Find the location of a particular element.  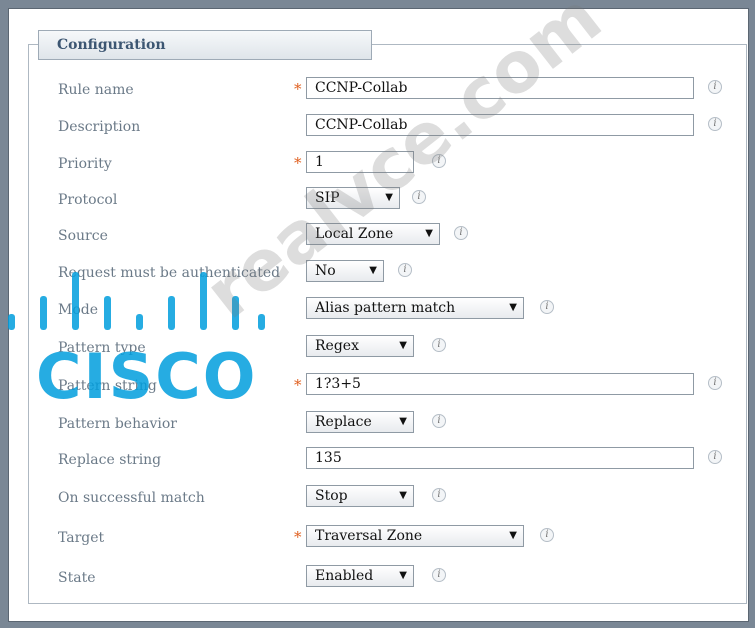

mode-select: Alias pattern match ▼ is located at coordinates (415, 308).